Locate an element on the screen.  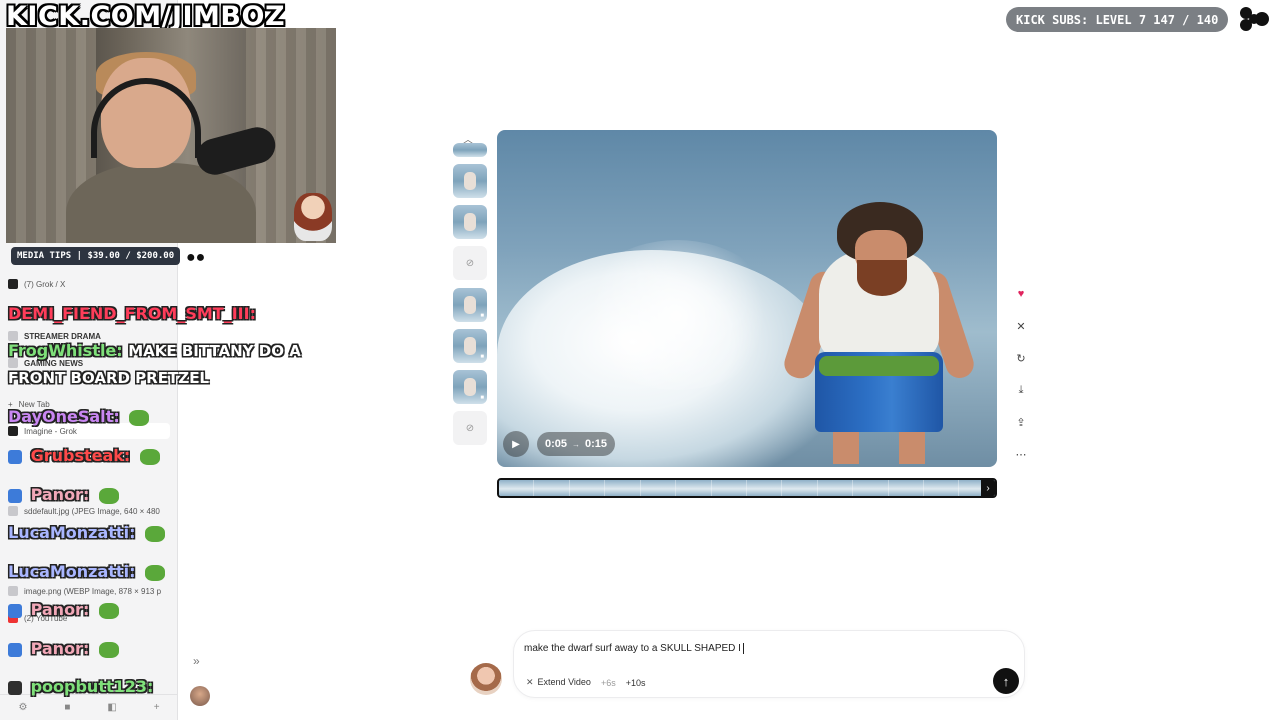
send-arrow-icon: ↑ is located at coordinates (1006, 681).